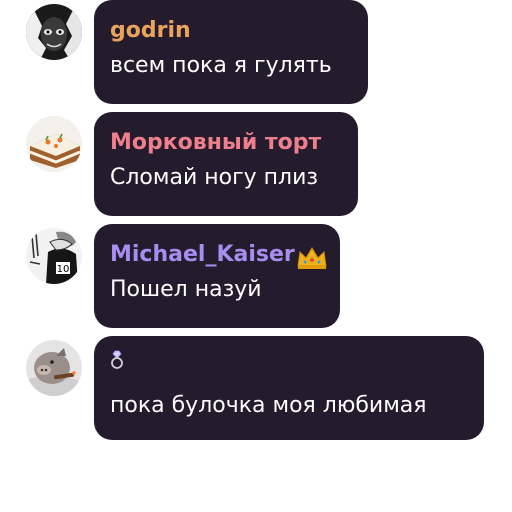 The image size is (512, 512). What do you see at coordinates (231, 52) in the screenshot?
I see `message-bubble: godrin всем пока я гулять` at bounding box center [231, 52].